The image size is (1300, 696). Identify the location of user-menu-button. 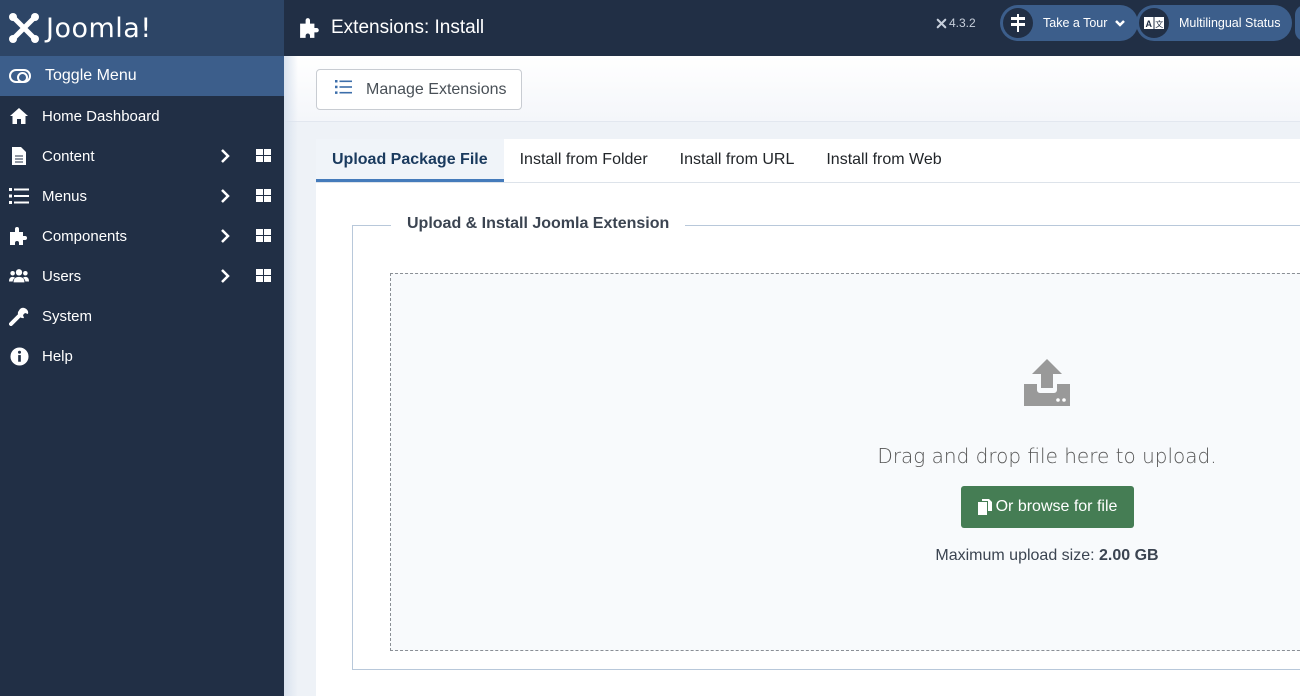
(1297, 23).